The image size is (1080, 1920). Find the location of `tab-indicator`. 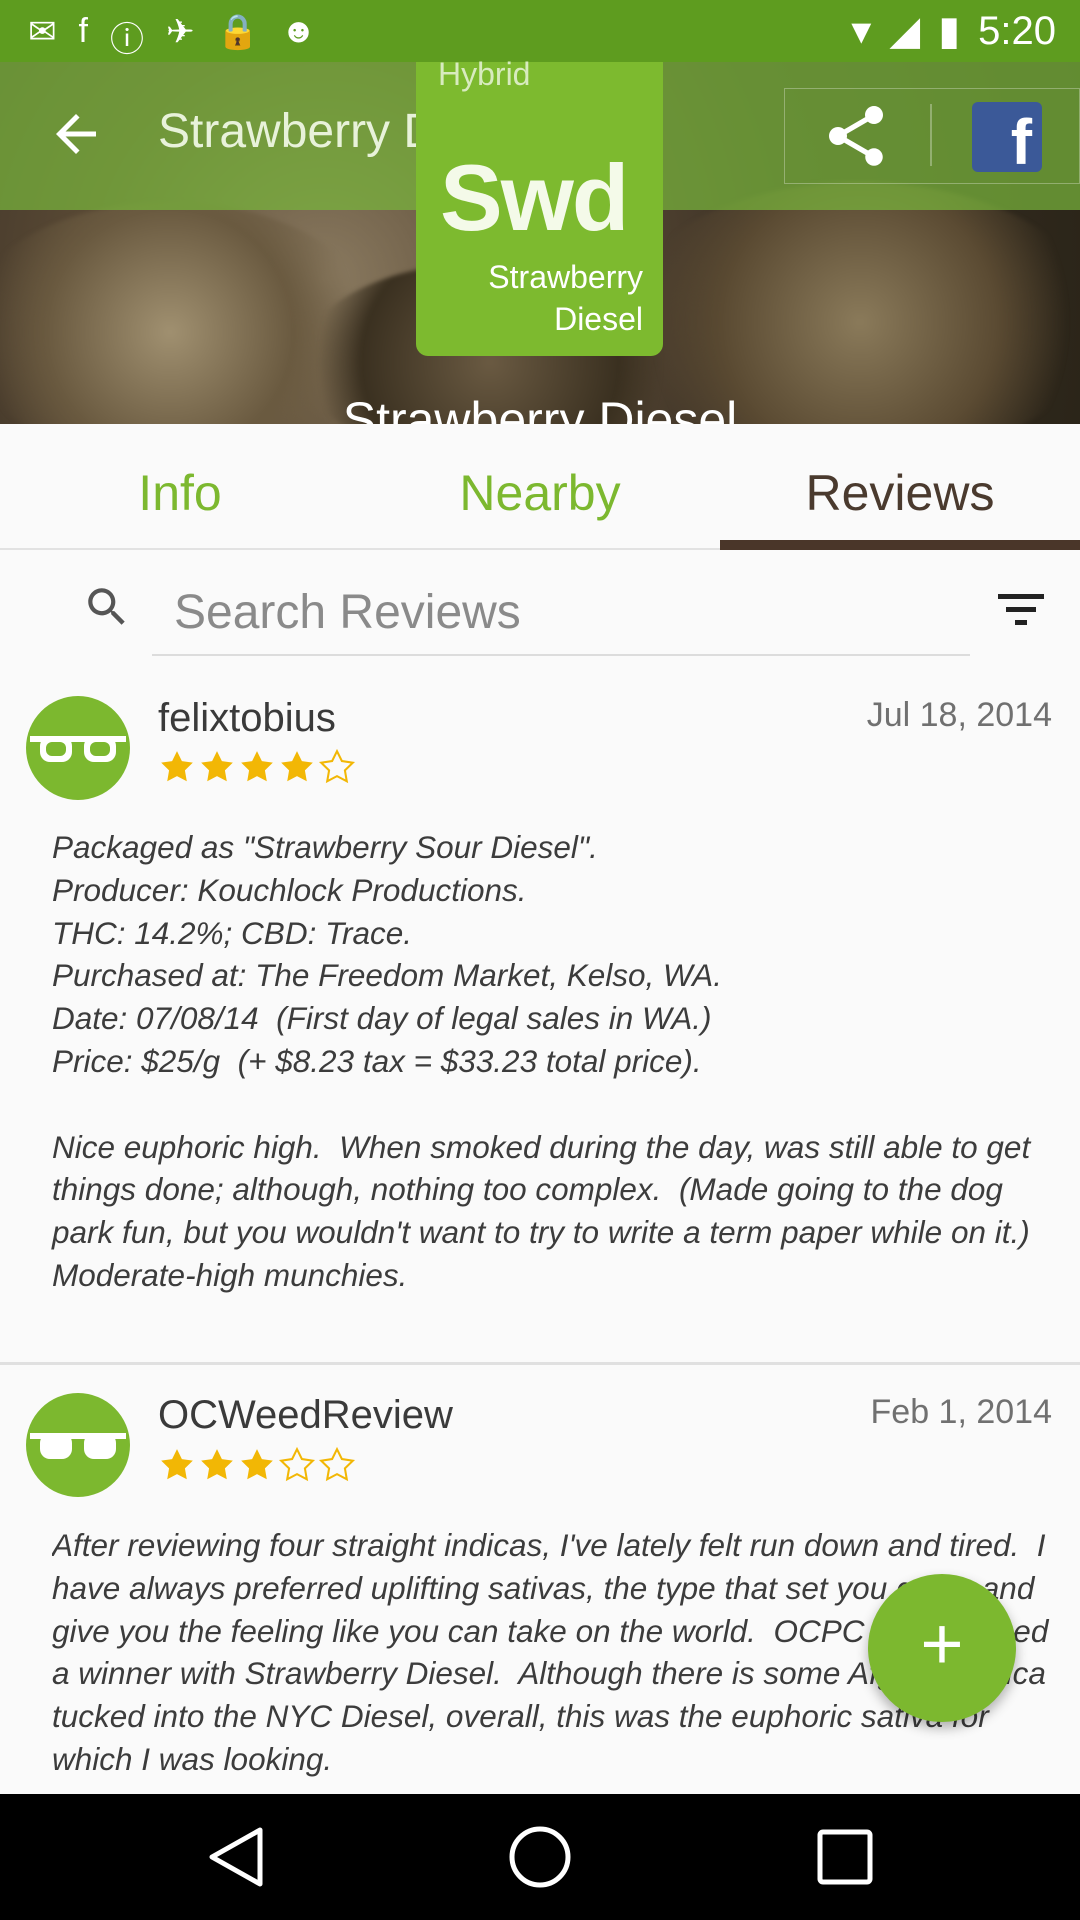

tab-indicator is located at coordinates (900, 545).